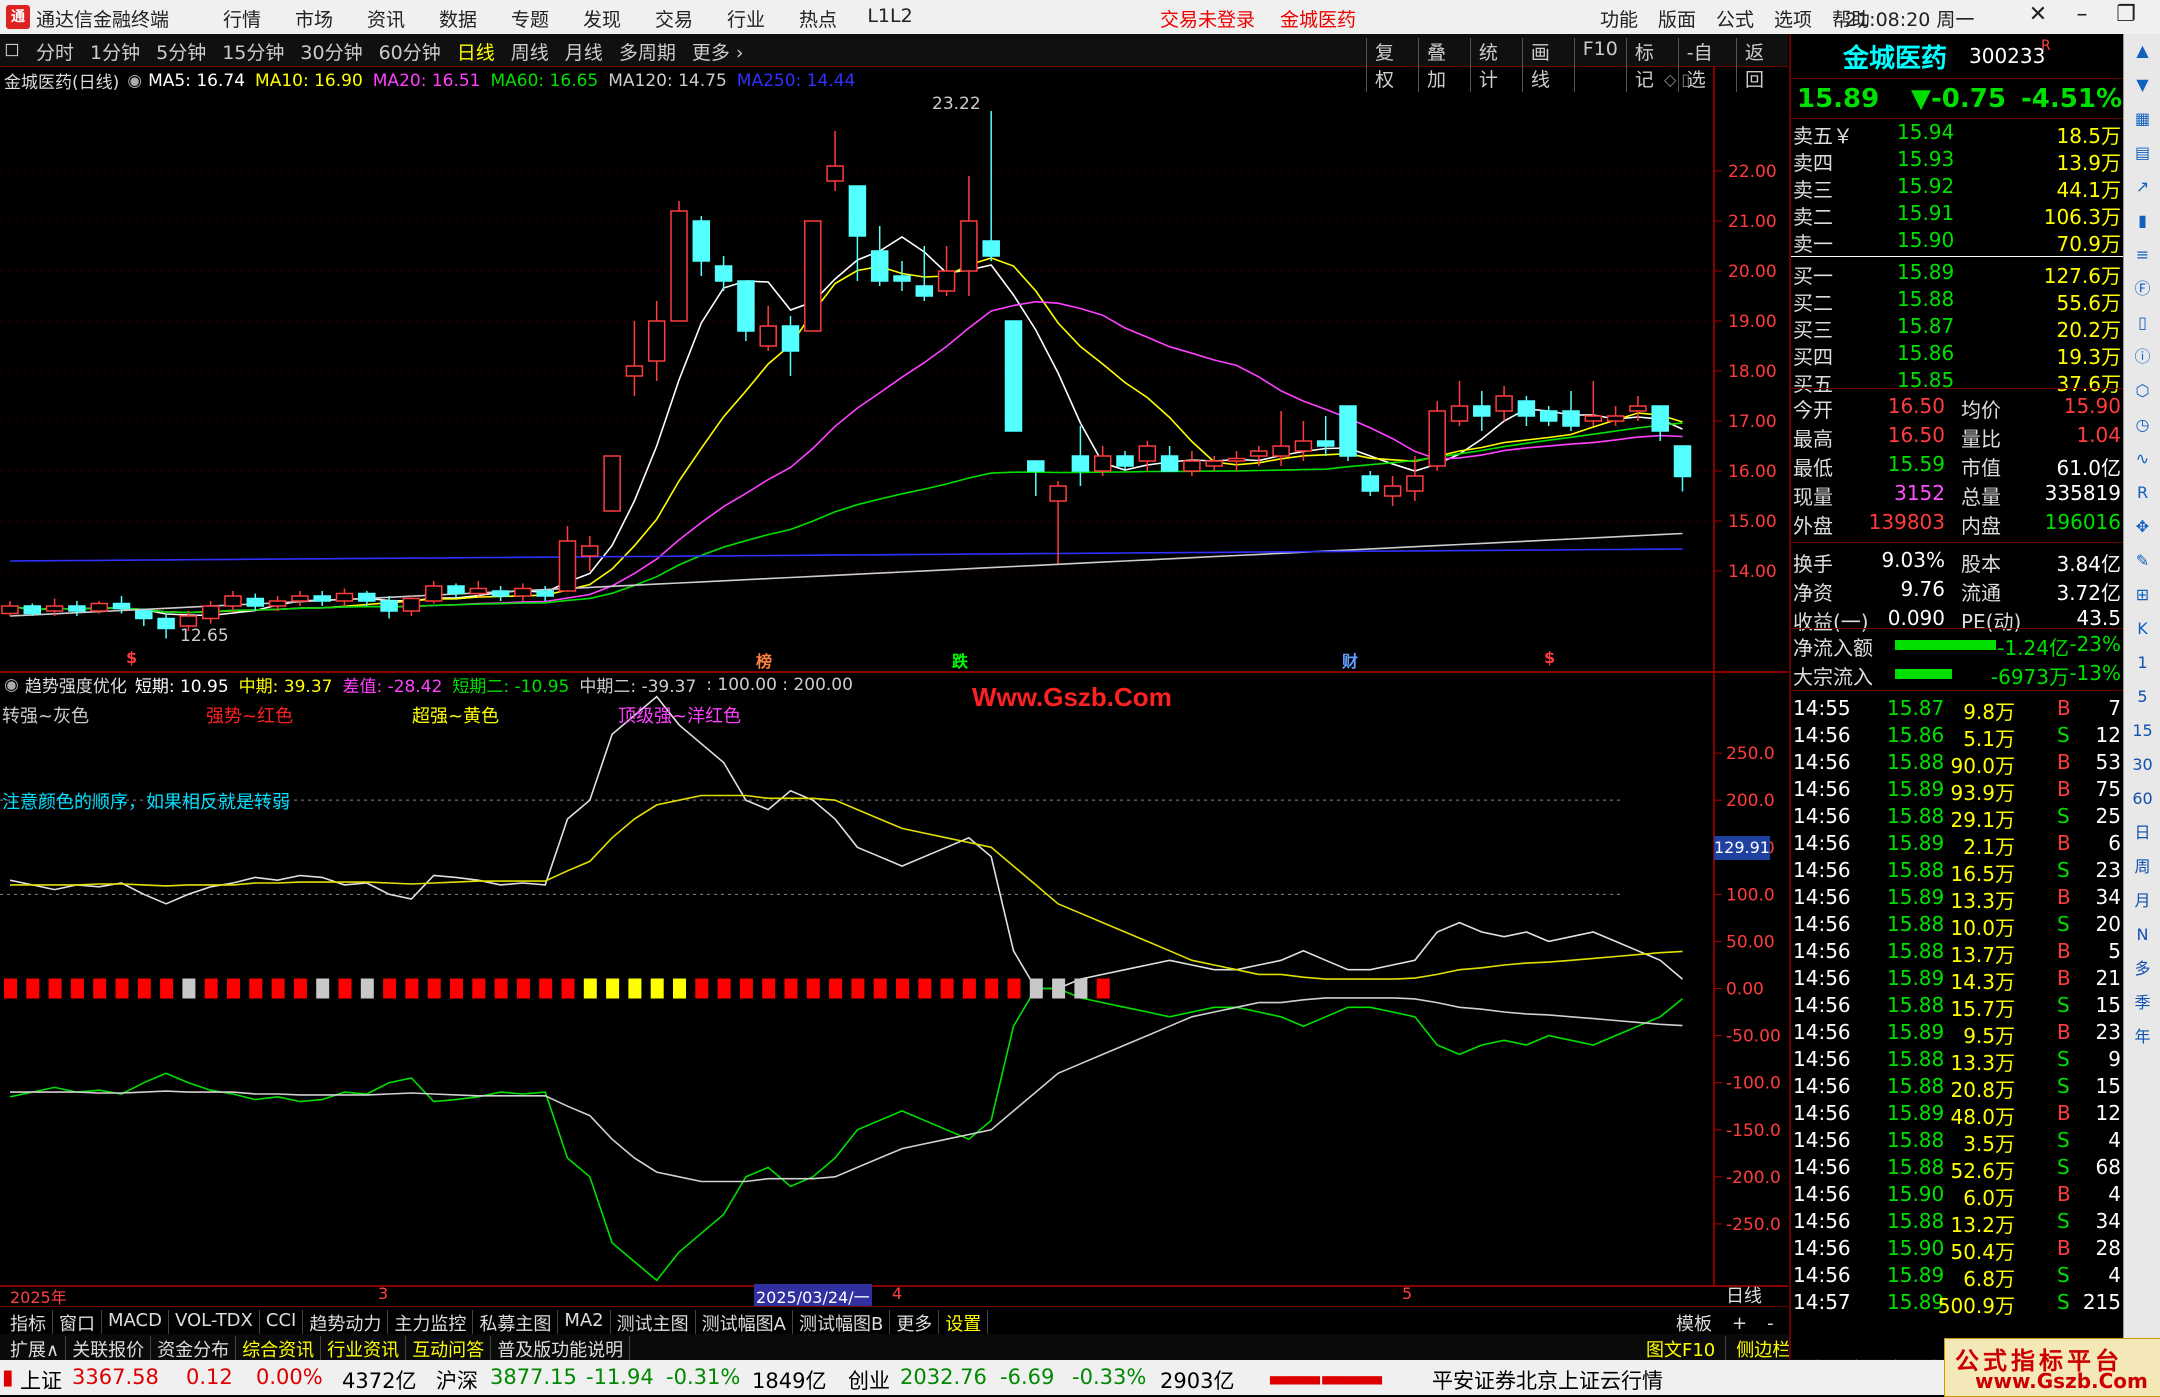 Image resolution: width=2160 pixels, height=1397 pixels. Describe the element at coordinates (181, 51) in the screenshot. I see `period-tab: 5分钟` at that location.